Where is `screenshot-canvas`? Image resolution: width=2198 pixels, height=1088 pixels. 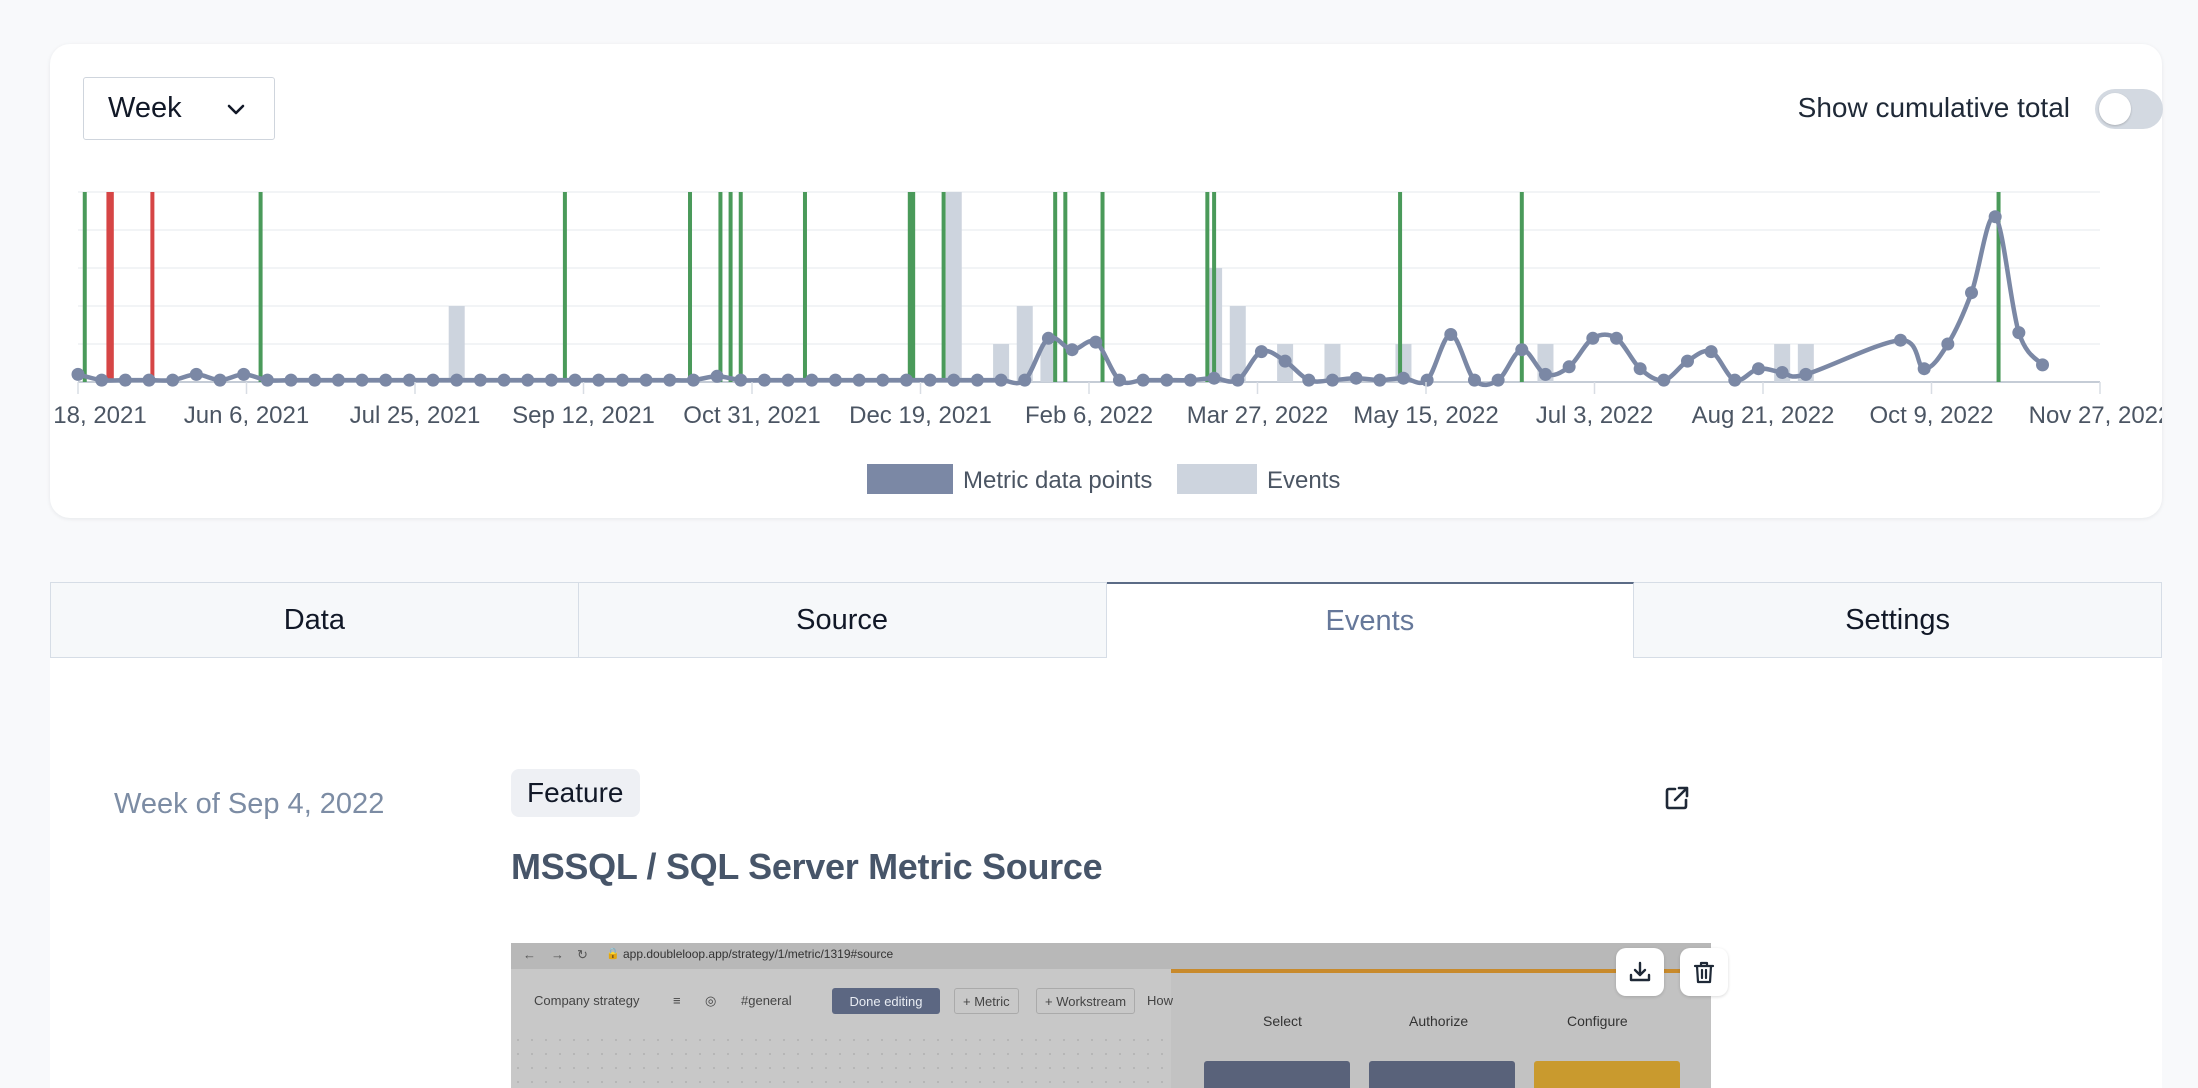 screenshot-canvas is located at coordinates (841, 1060).